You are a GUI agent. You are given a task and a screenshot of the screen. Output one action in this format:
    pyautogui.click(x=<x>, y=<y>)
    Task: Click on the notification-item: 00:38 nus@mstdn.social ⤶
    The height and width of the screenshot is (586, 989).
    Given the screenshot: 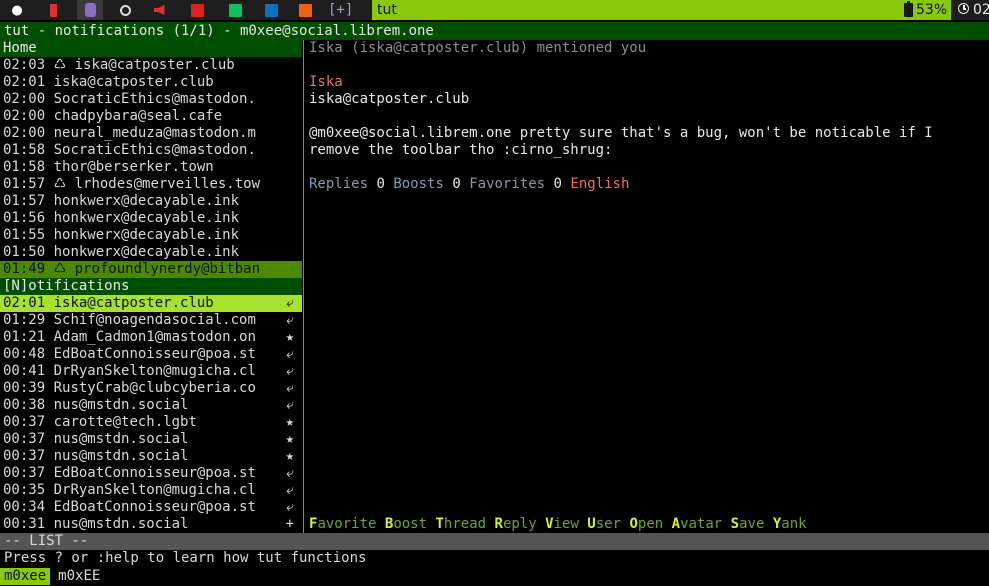 What is the action you would take?
    pyautogui.click(x=151, y=405)
    